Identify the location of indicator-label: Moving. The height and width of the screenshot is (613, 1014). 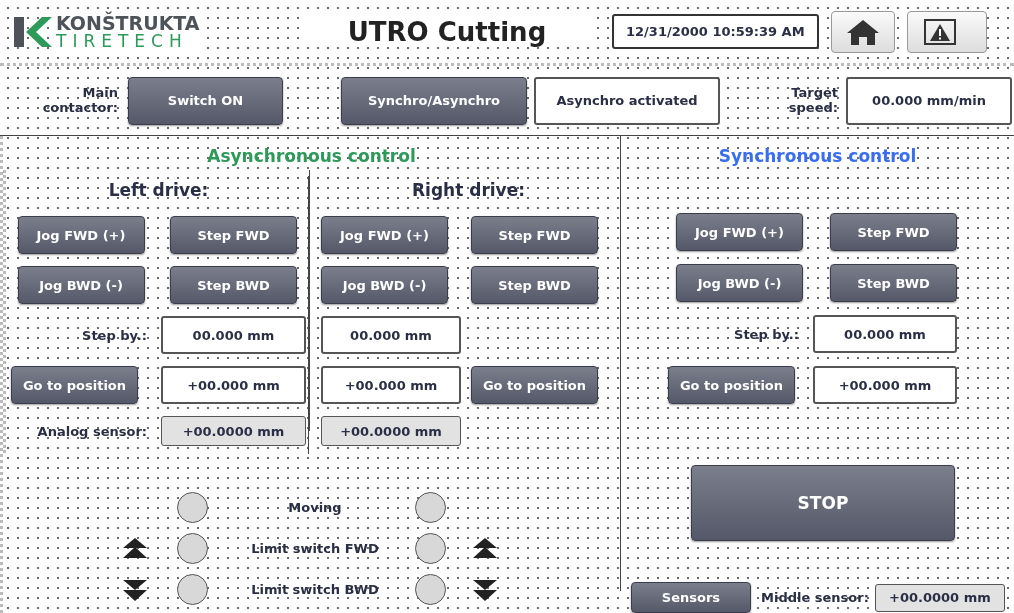
(315, 507).